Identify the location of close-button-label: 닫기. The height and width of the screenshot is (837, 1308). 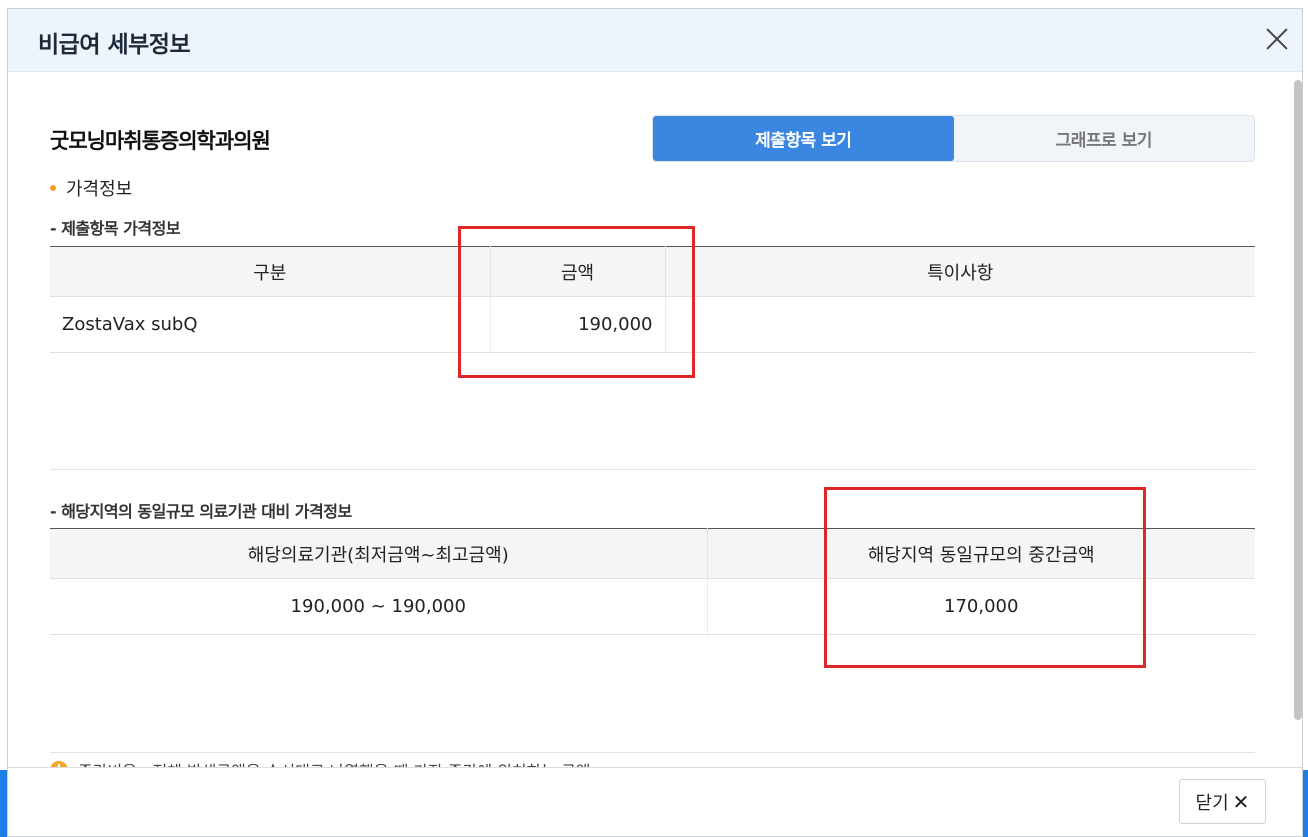
(1212, 803).